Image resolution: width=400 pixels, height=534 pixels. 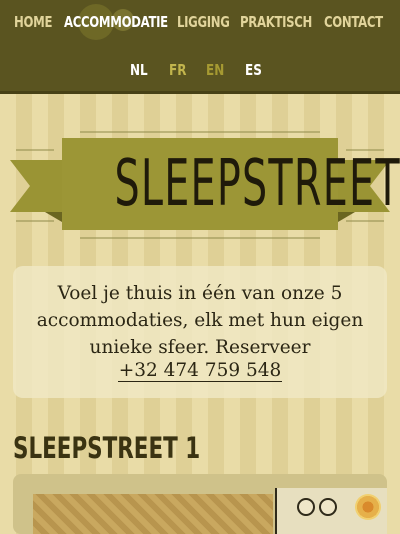 I want to click on language-en: EN, so click(x=215, y=70).